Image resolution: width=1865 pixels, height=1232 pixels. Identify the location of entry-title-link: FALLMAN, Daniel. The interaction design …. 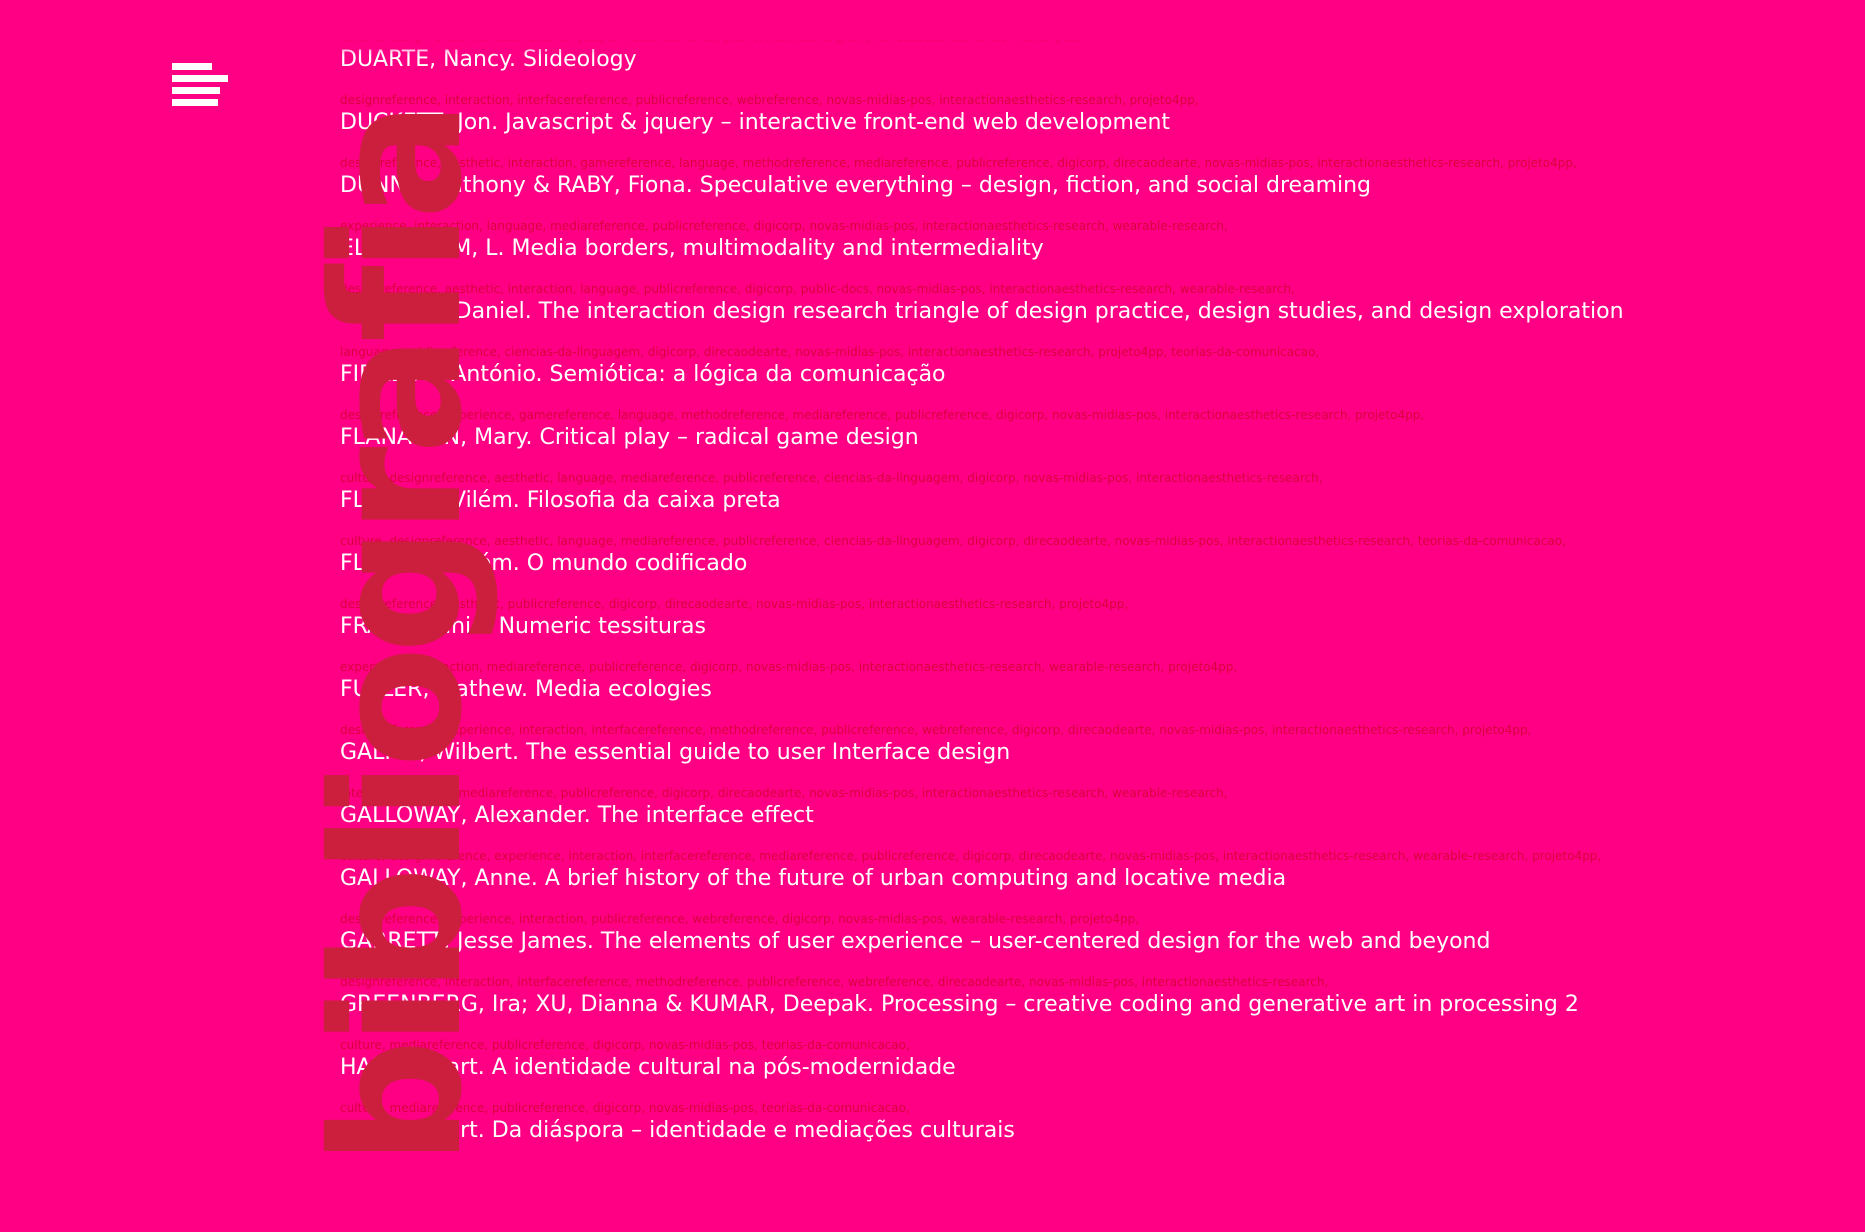
(982, 312).